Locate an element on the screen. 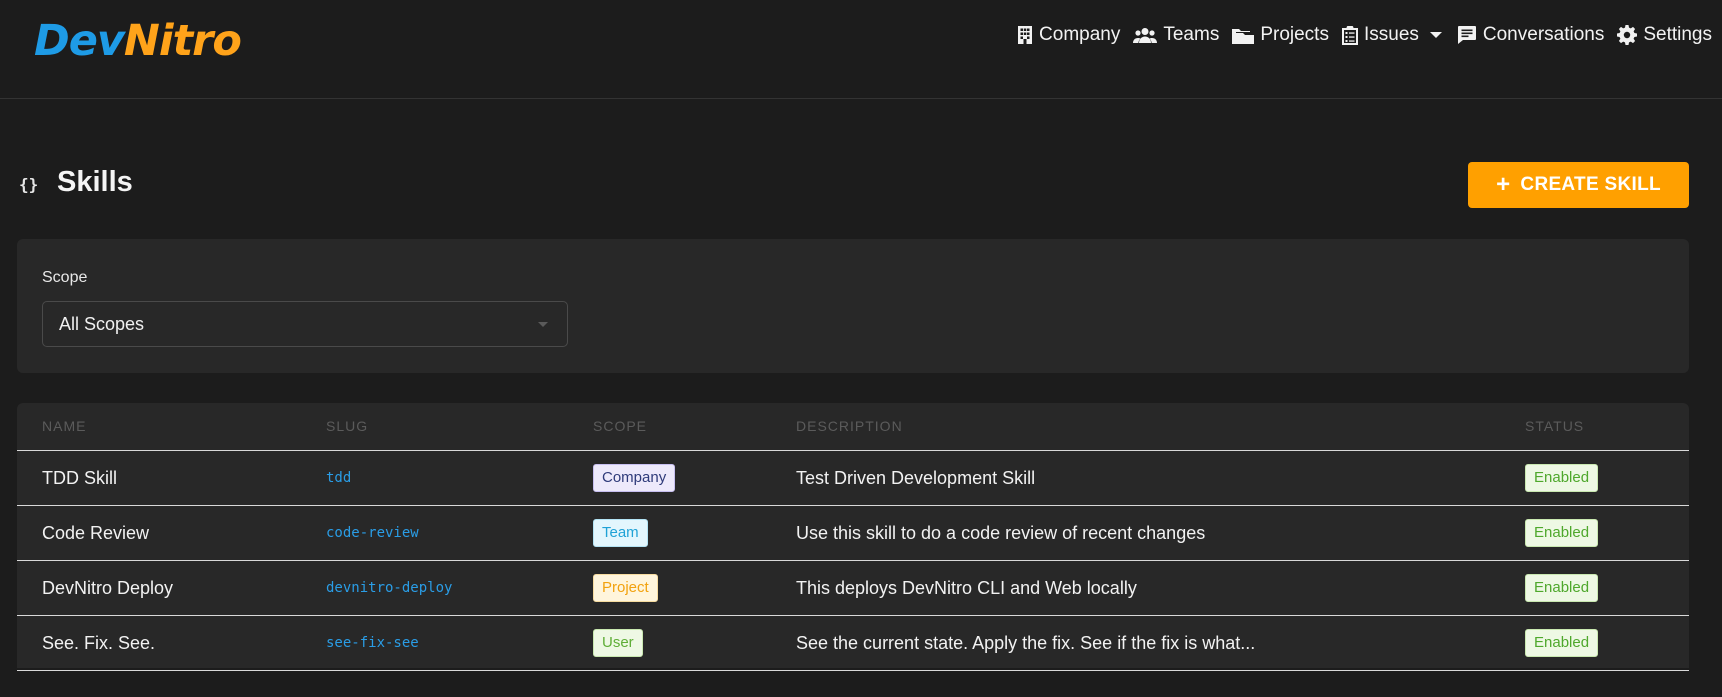 The width and height of the screenshot is (1722, 697). column-header-slug: SLUG is located at coordinates (347, 426).